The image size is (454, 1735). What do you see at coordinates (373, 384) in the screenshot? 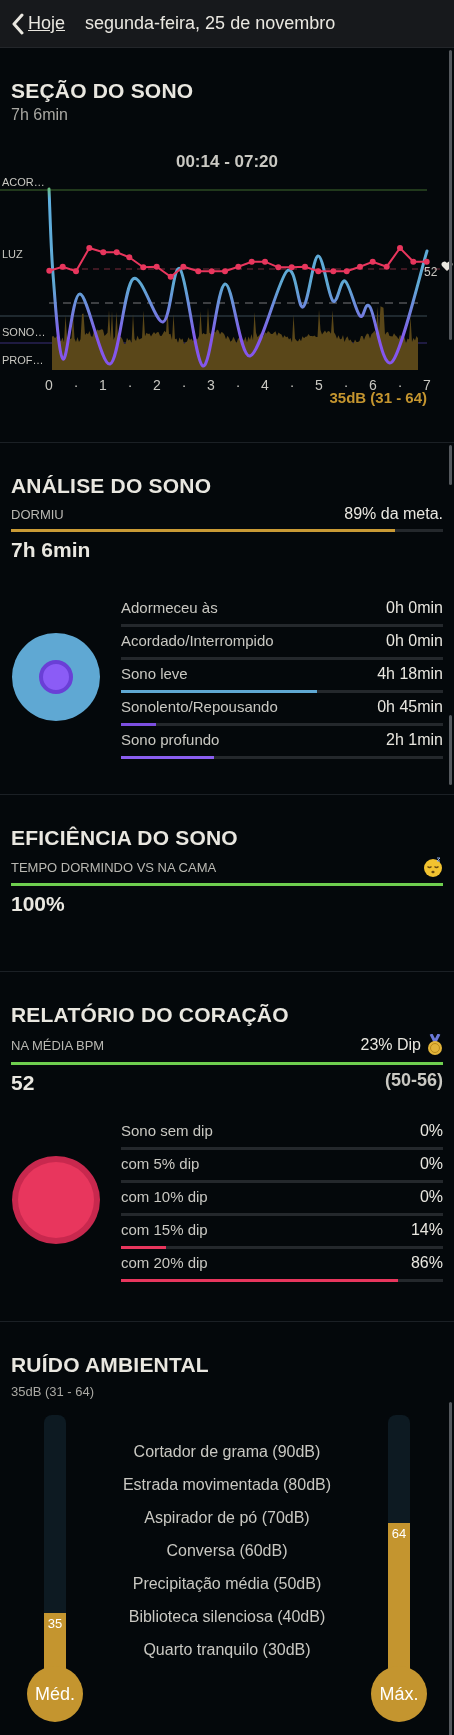
I see `hour-tick-label: 6` at bounding box center [373, 384].